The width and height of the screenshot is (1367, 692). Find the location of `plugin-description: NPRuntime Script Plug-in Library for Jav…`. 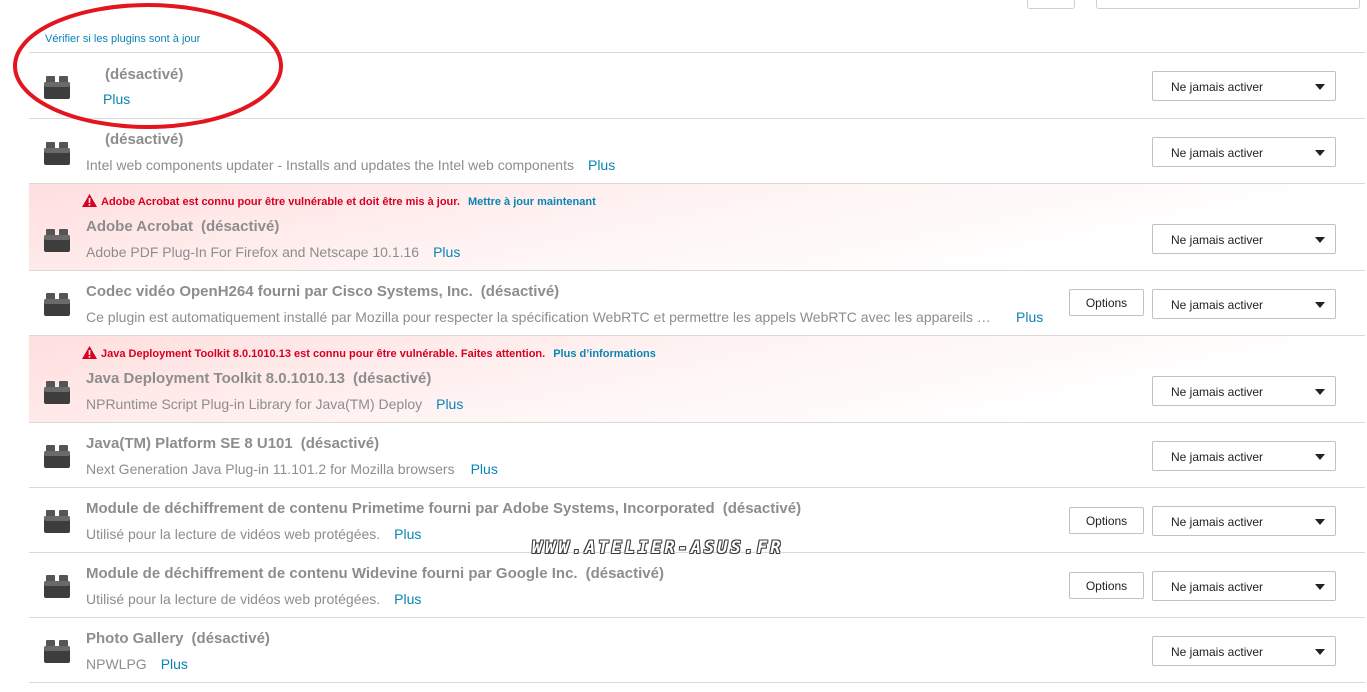

plugin-description: NPRuntime Script Plug-in Library for Jav… is located at coordinates (275, 404).